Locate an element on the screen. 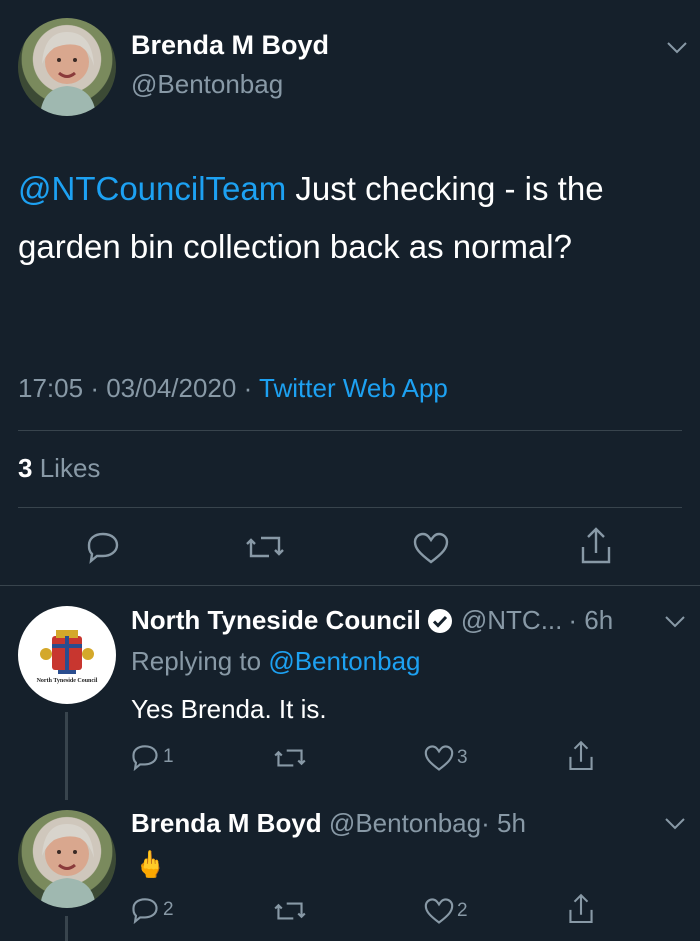 This screenshot has width=700, height=941. author-name: North Tyneside Council is located at coordinates (276, 620).